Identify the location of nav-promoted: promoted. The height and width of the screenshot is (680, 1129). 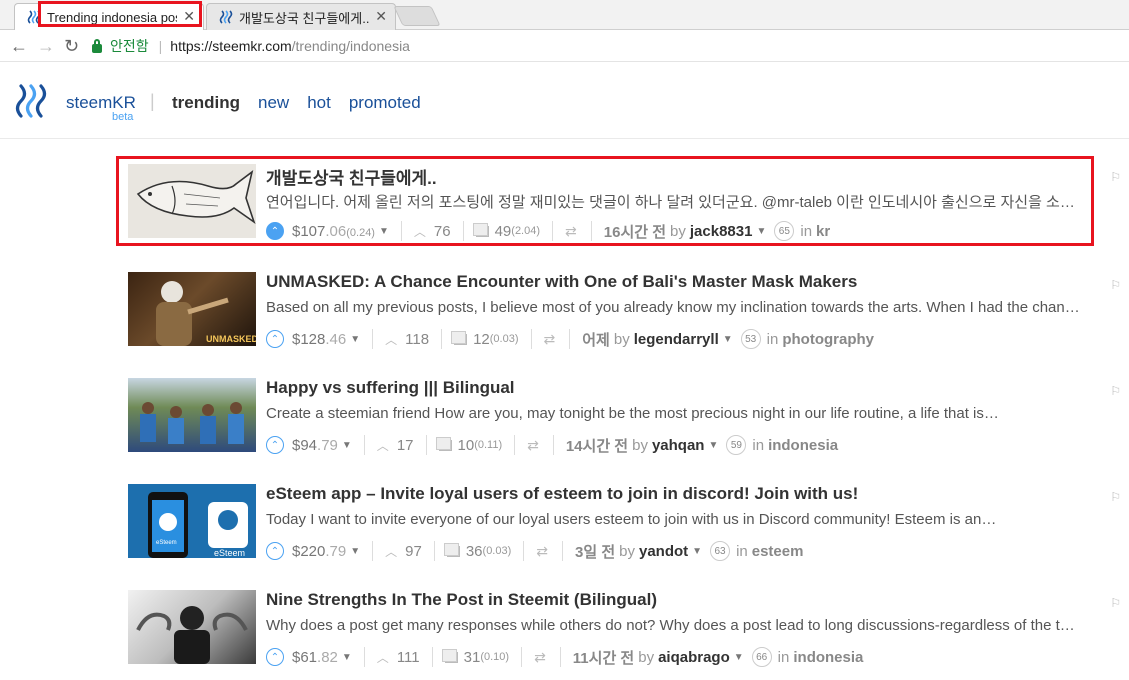
(385, 103).